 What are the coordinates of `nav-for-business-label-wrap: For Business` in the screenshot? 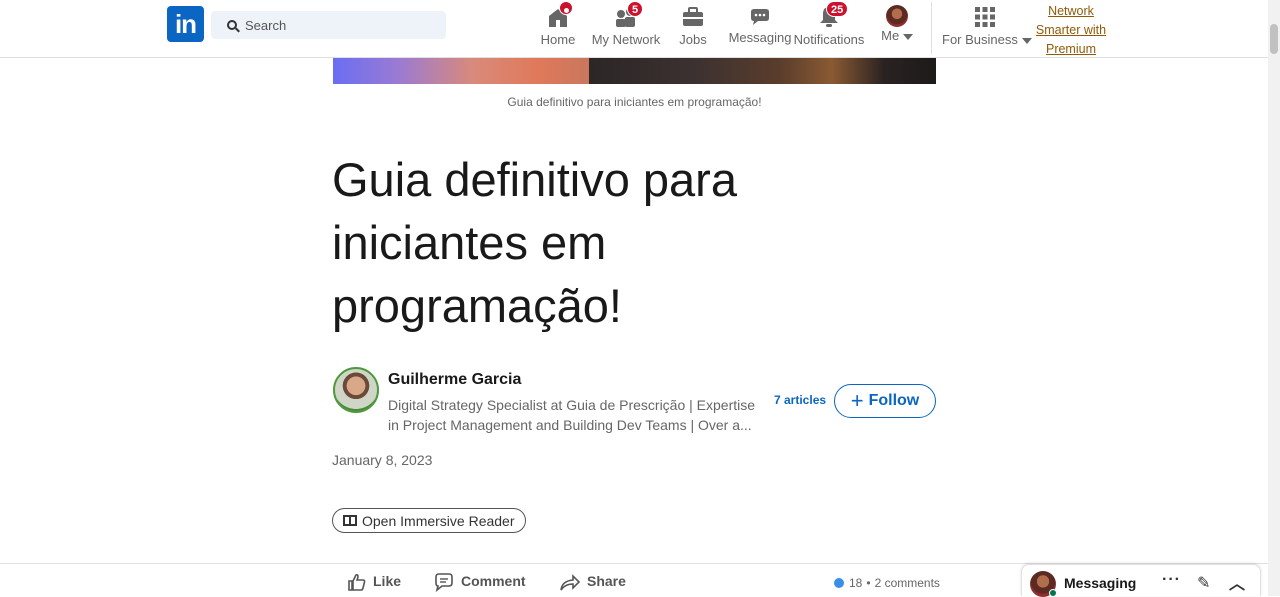 It's located at (987, 39).